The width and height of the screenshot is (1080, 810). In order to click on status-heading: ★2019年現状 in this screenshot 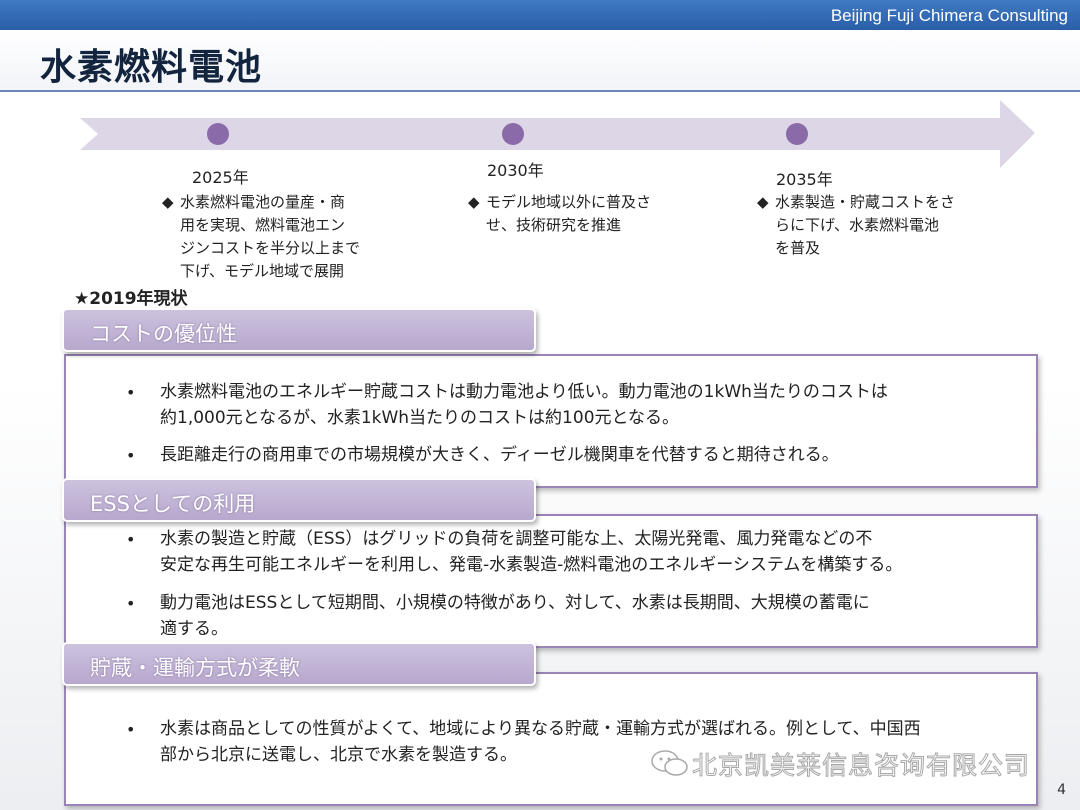, I will do `click(131, 299)`.